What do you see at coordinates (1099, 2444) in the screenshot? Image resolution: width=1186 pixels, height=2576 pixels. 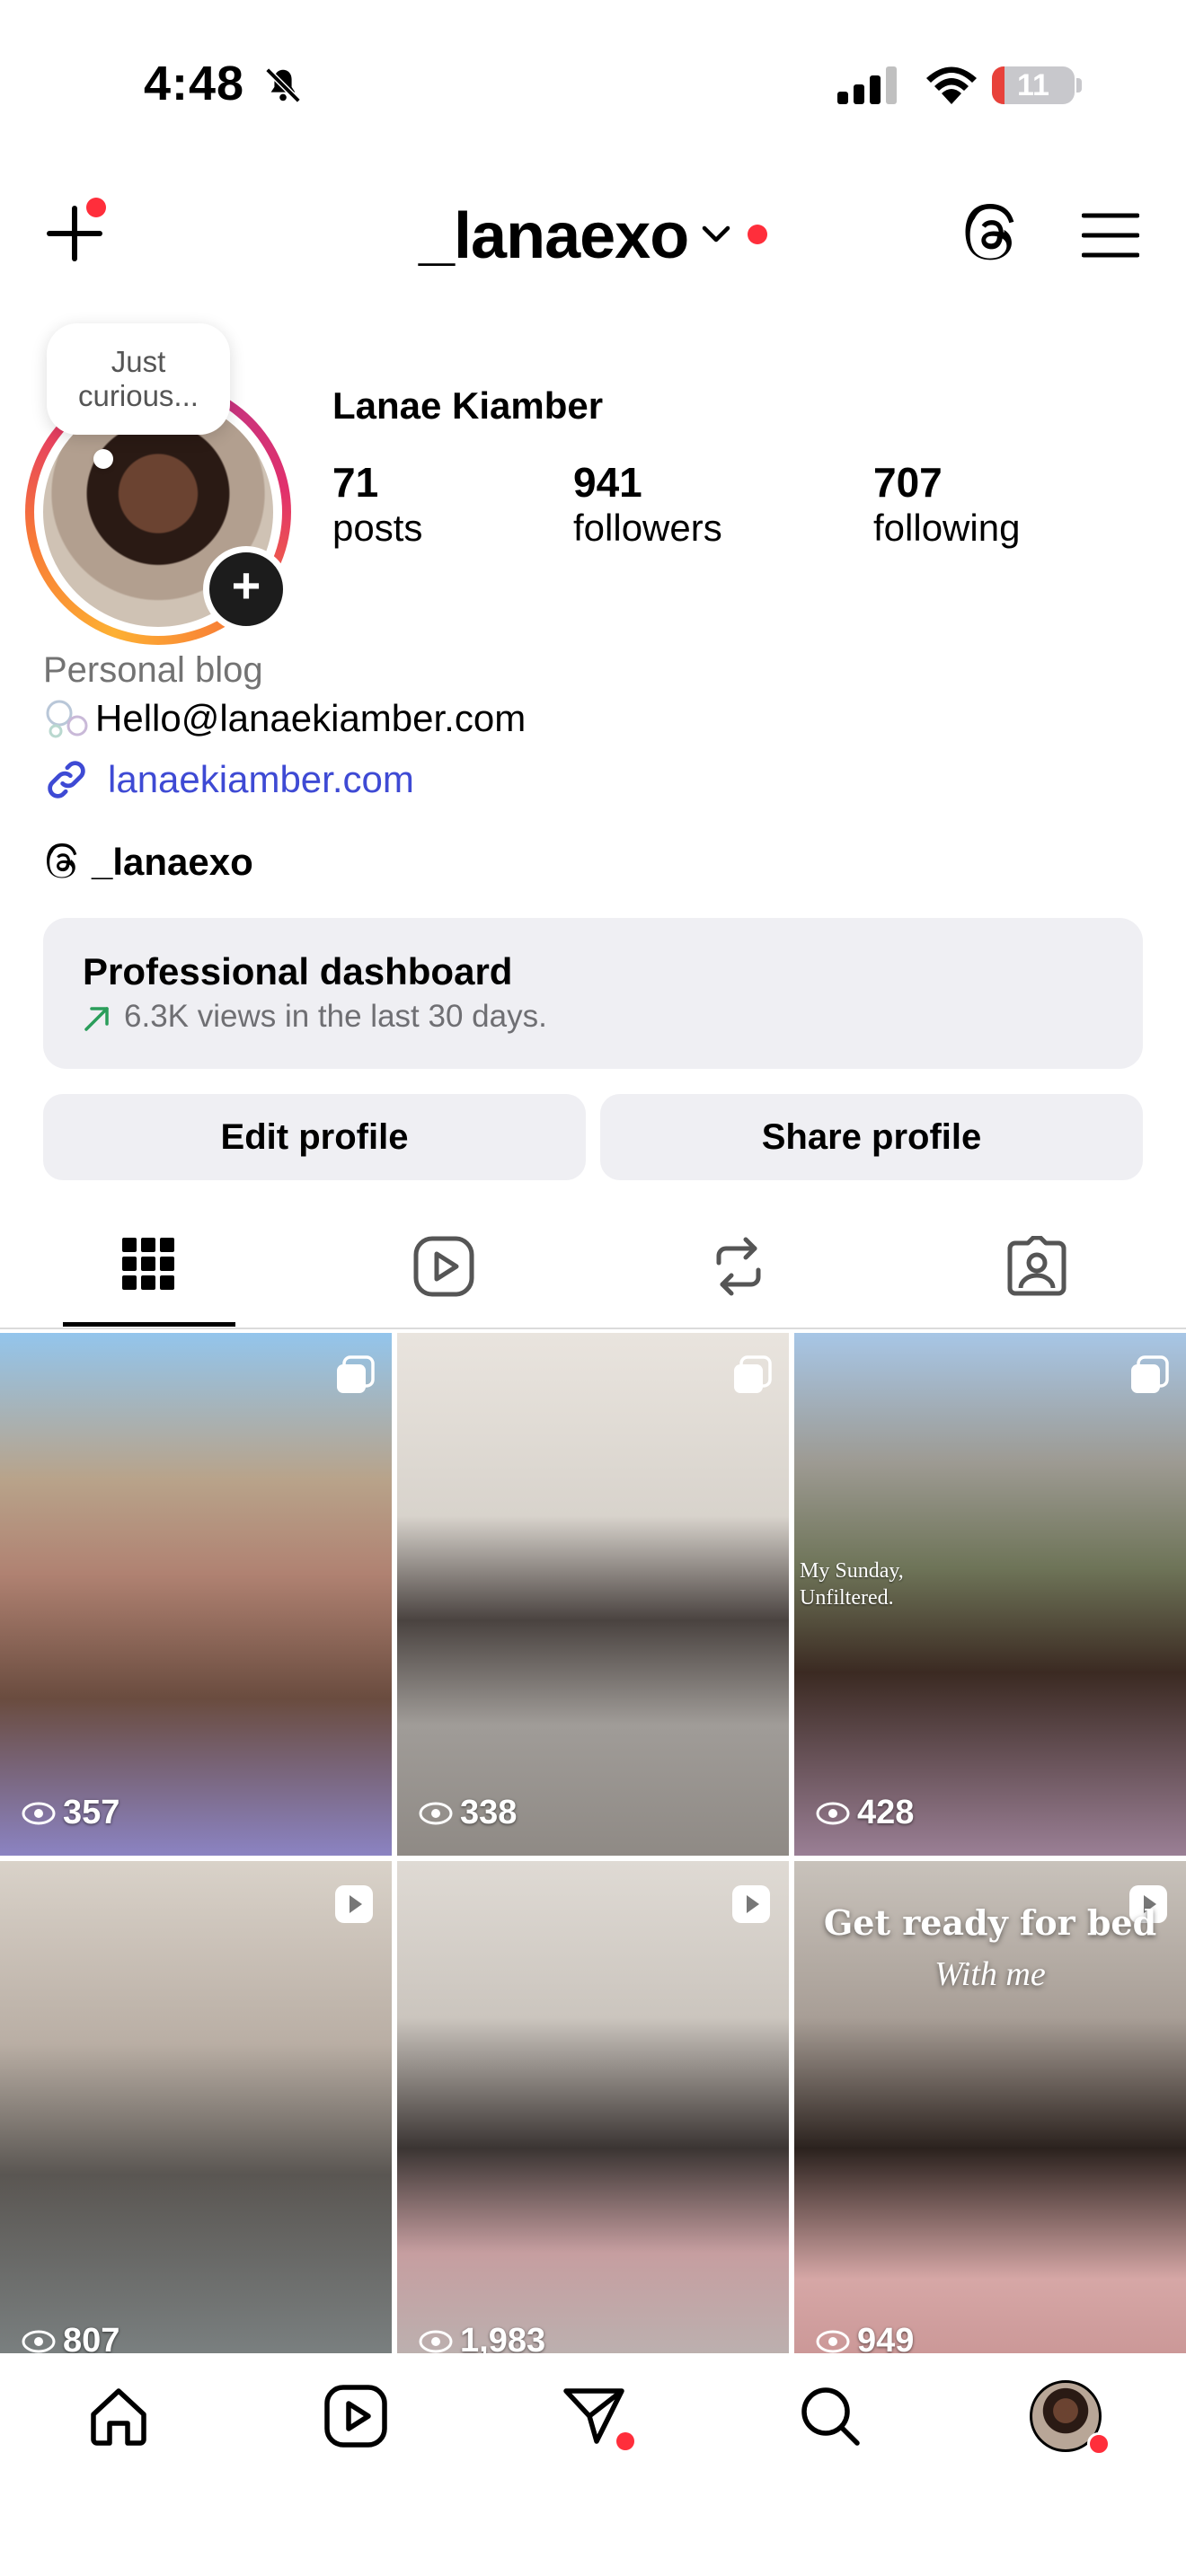 I see `profile-notification-dot` at bounding box center [1099, 2444].